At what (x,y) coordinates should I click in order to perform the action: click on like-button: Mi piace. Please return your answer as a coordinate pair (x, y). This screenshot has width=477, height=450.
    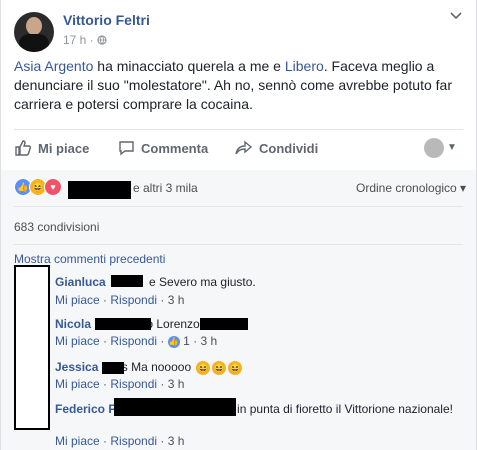
    Looking at the image, I should click on (51, 148).